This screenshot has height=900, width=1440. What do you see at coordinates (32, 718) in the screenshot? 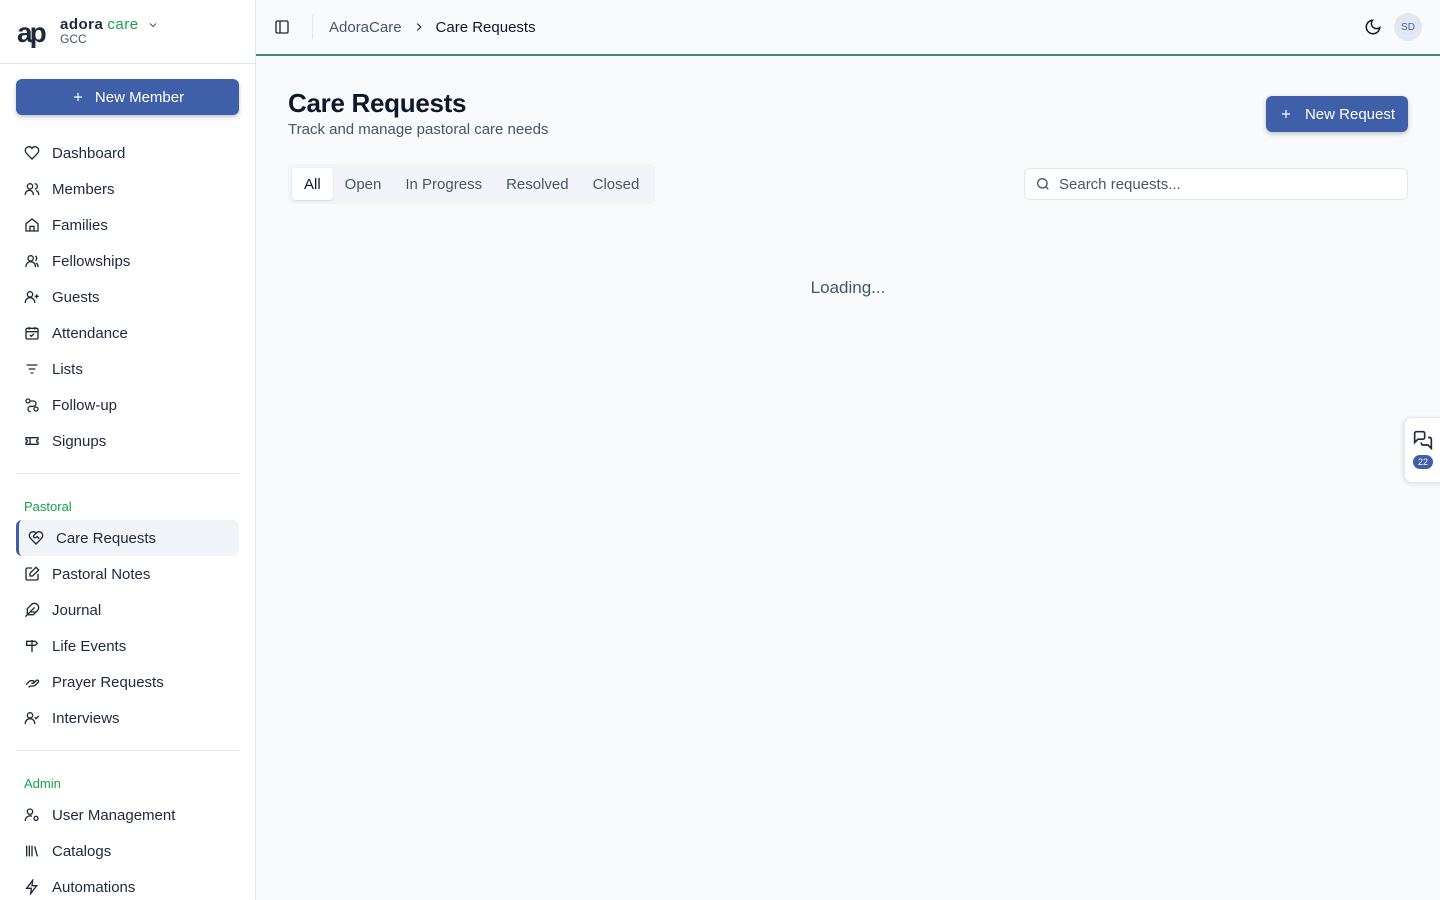
I see `user-check-icon` at bounding box center [32, 718].